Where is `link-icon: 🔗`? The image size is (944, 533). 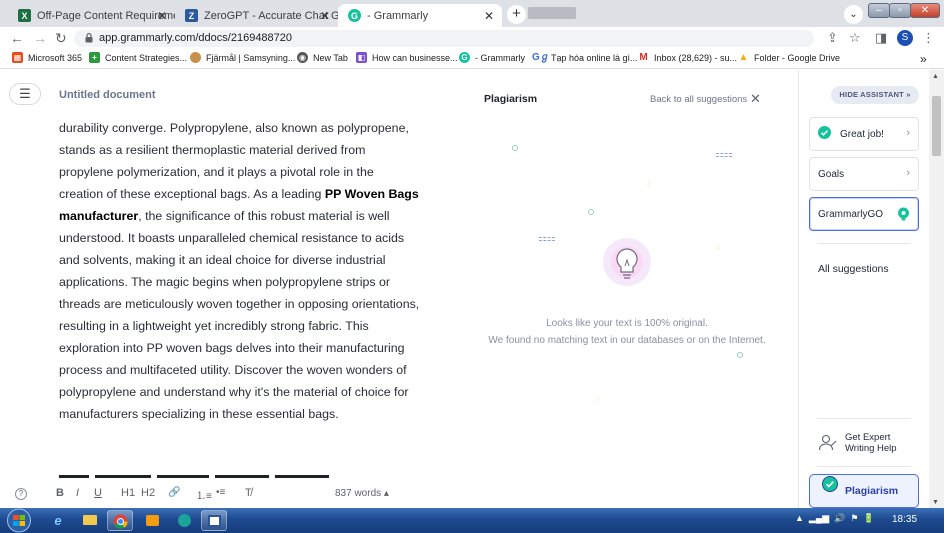 link-icon: 🔗 is located at coordinates (174, 492).